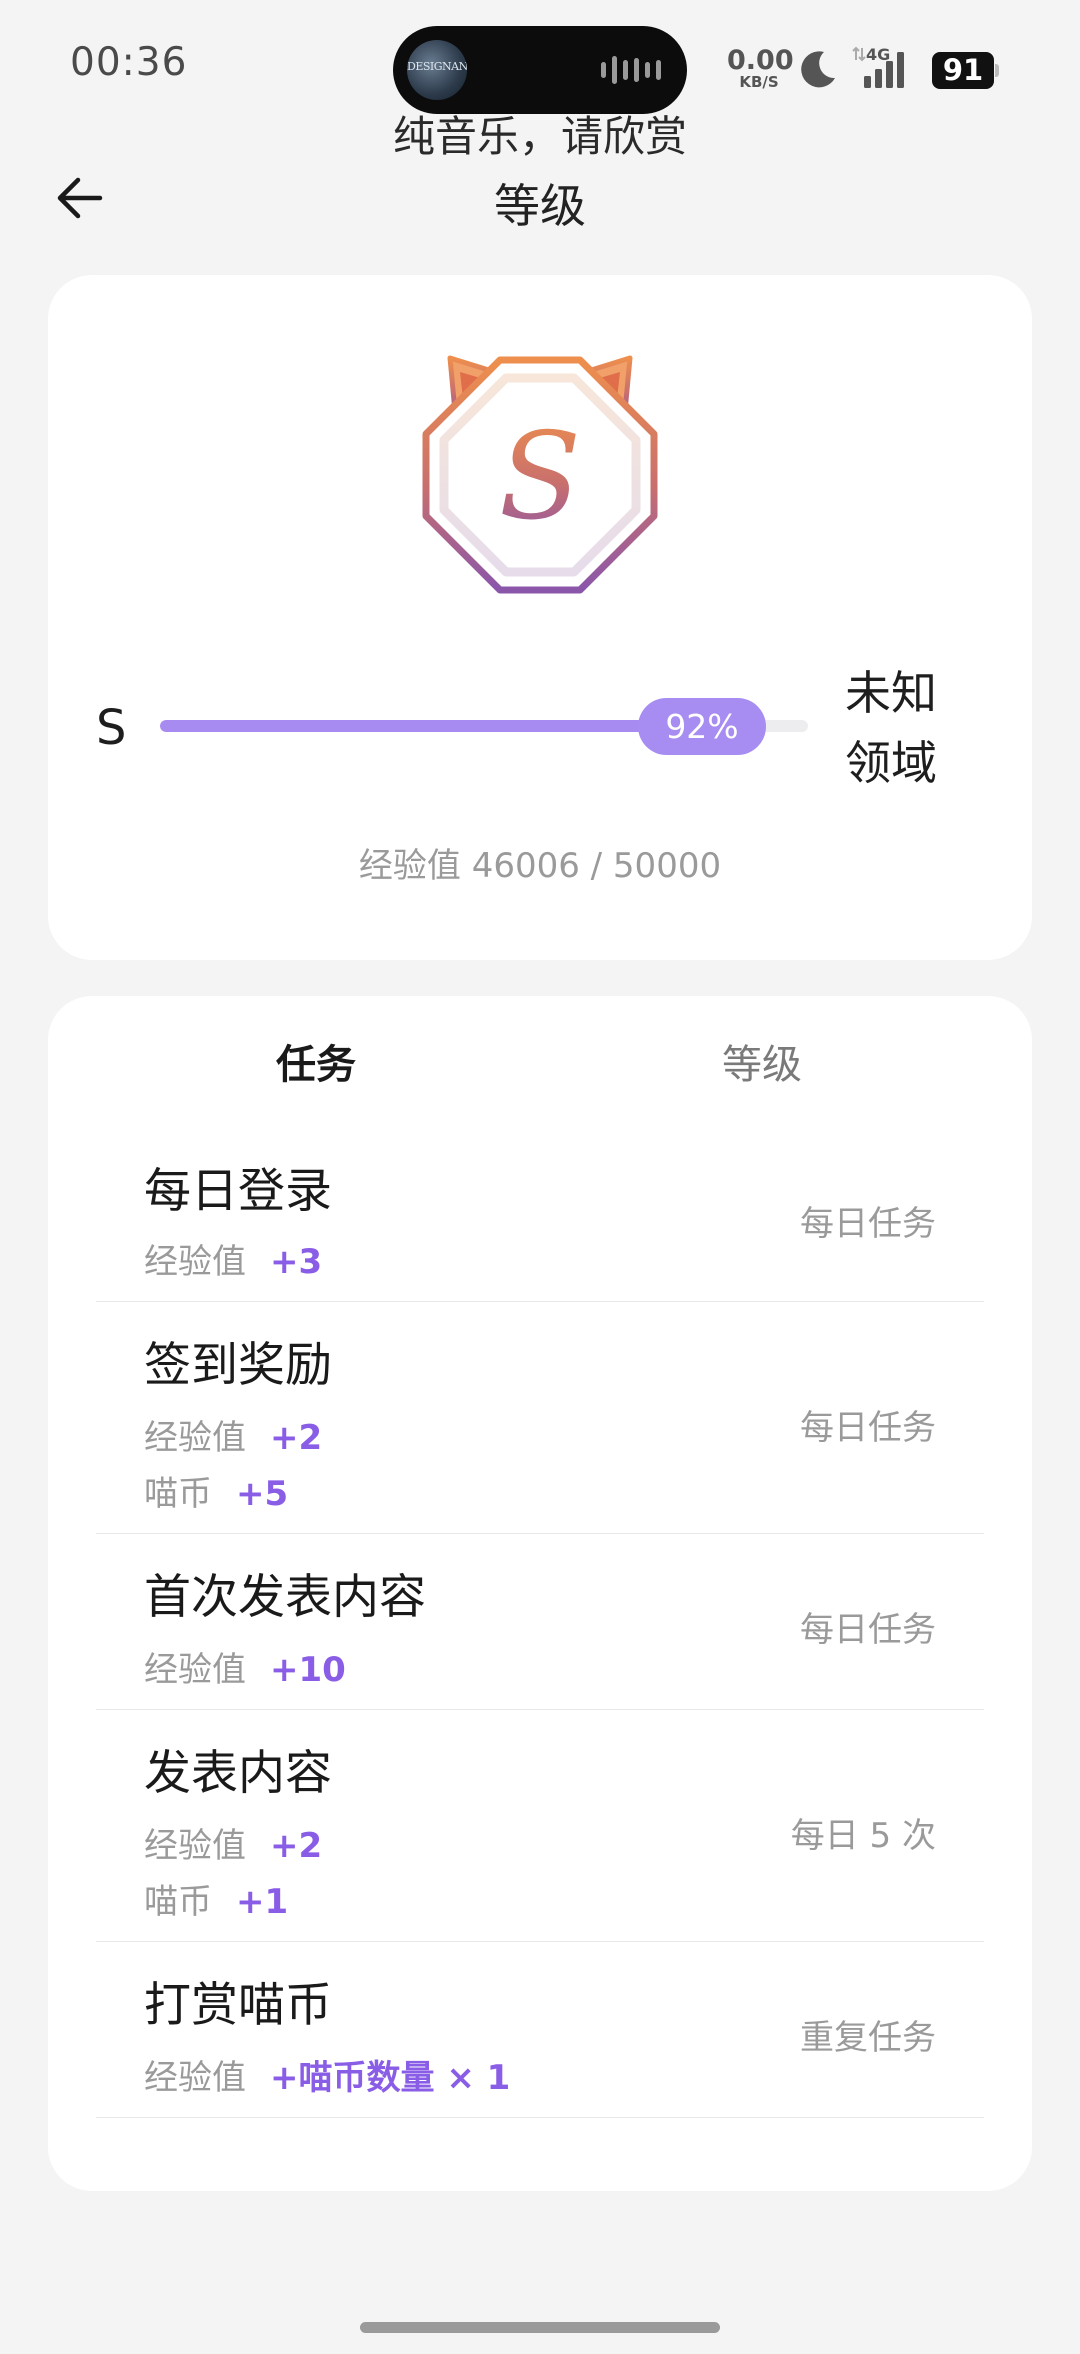 The image size is (1080, 2354). I want to click on task-reward: 经验值 +喵币数量 × 1, so click(327, 2078).